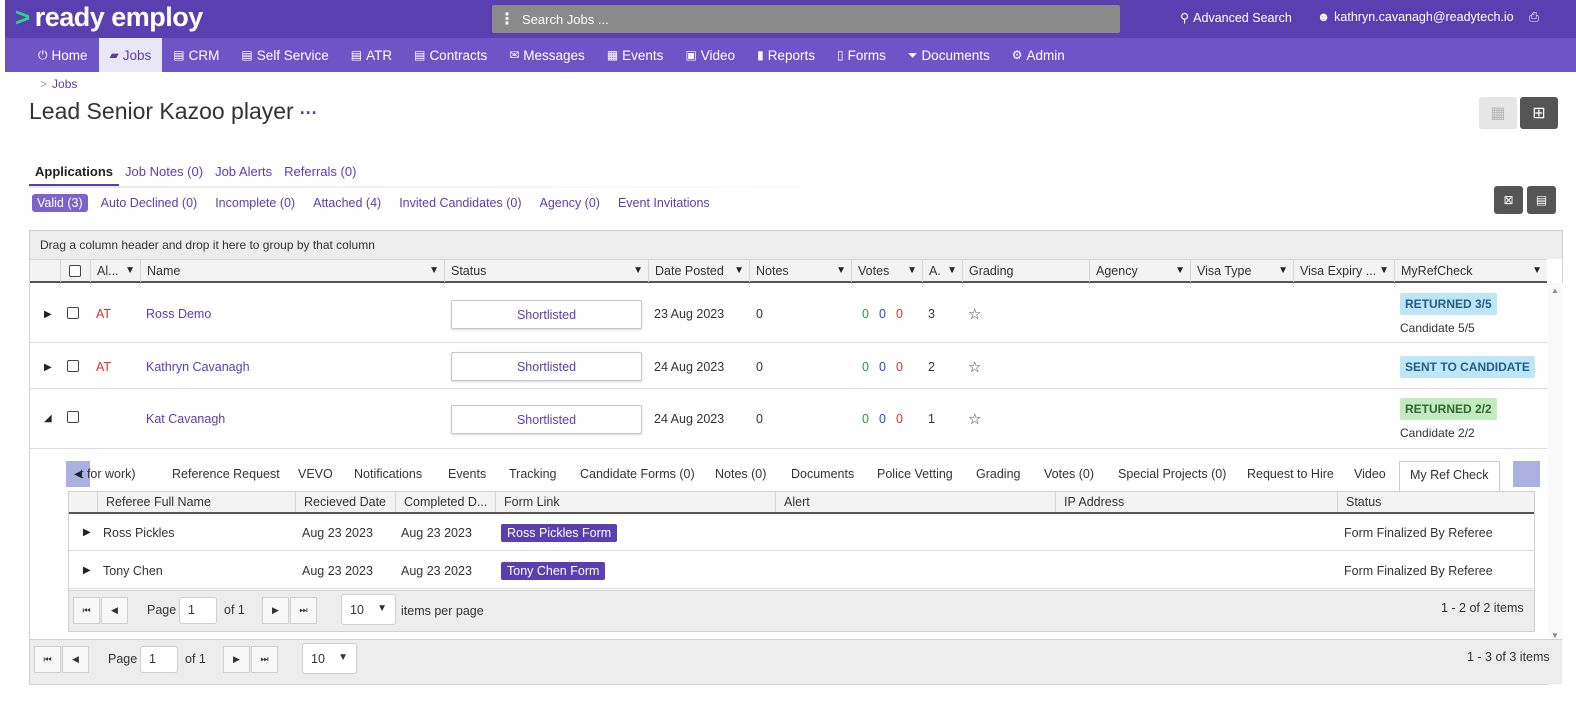 The width and height of the screenshot is (1576, 703). What do you see at coordinates (559, 533) in the screenshot?
I see `form-link-button: Ross Pickles Form` at bounding box center [559, 533].